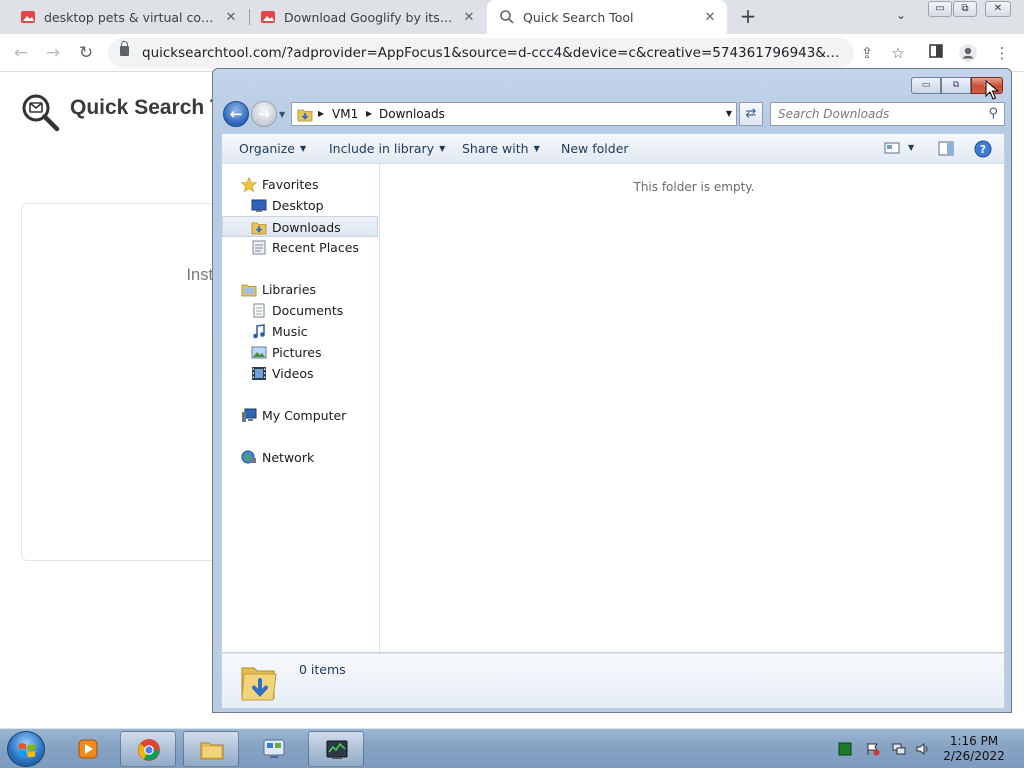  I want to click on favorites-star-icon, so click(249, 184).